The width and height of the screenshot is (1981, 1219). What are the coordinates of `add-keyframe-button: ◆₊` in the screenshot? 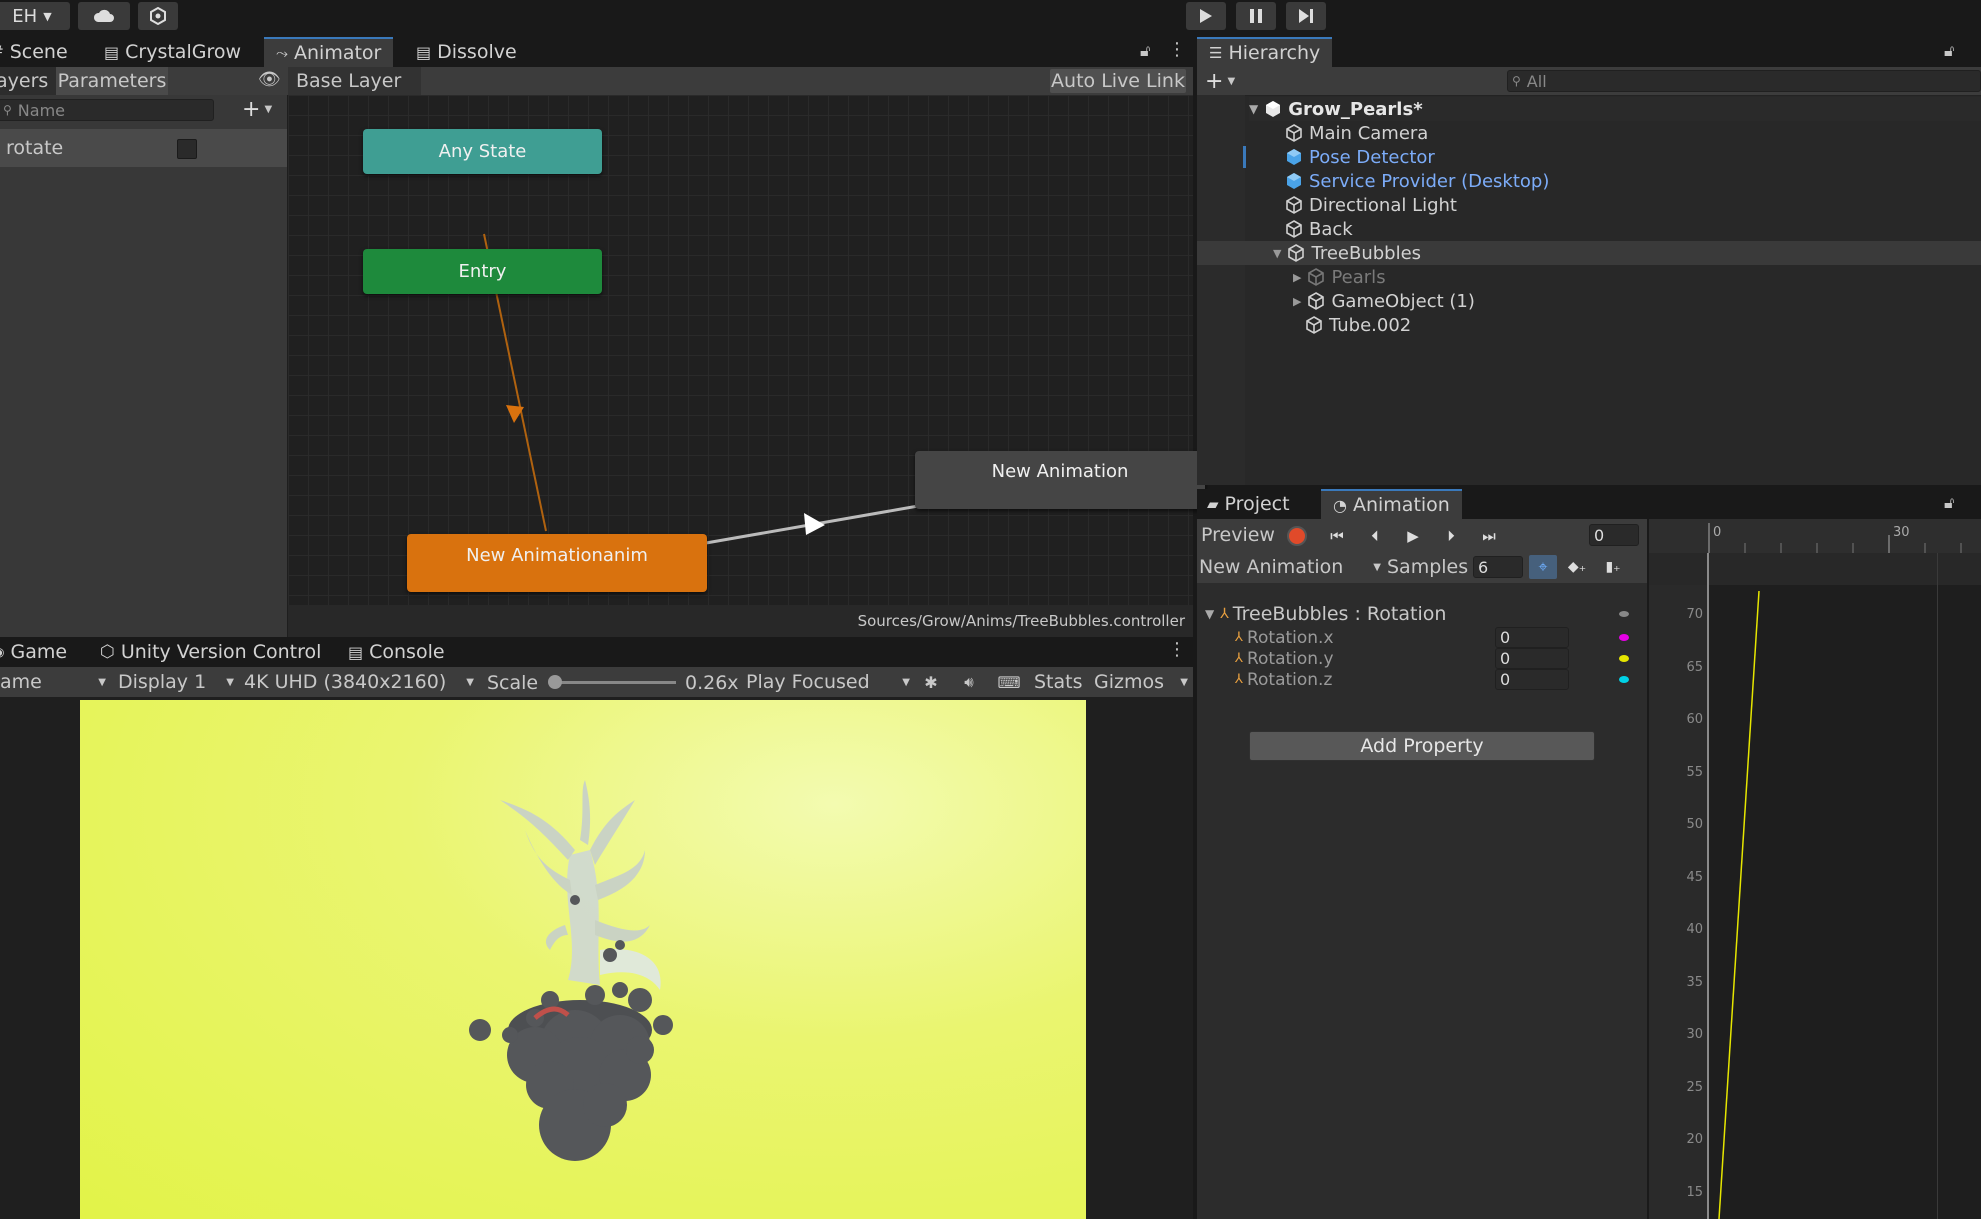 It's located at (1577, 567).